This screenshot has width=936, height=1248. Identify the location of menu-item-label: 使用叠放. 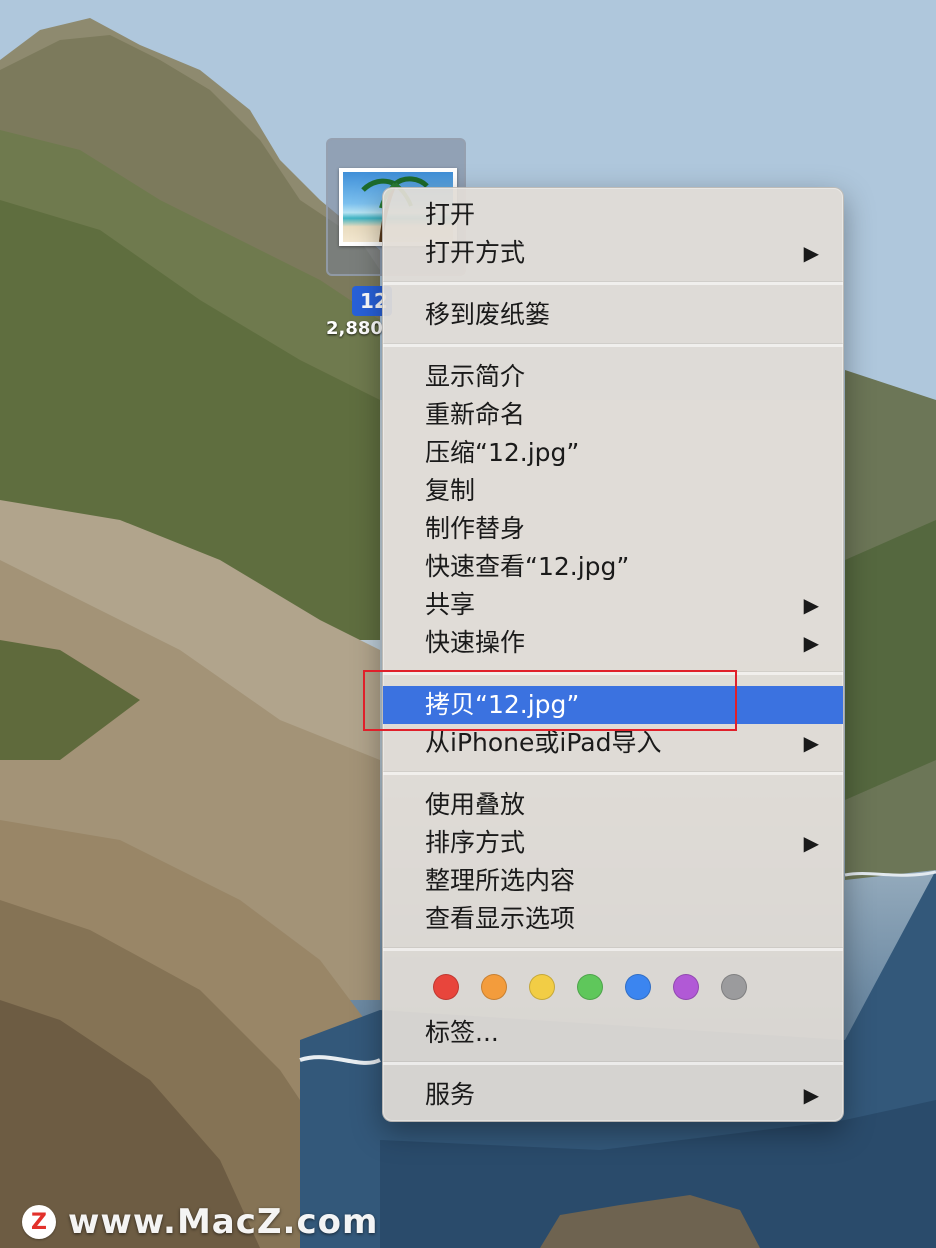
(475, 804).